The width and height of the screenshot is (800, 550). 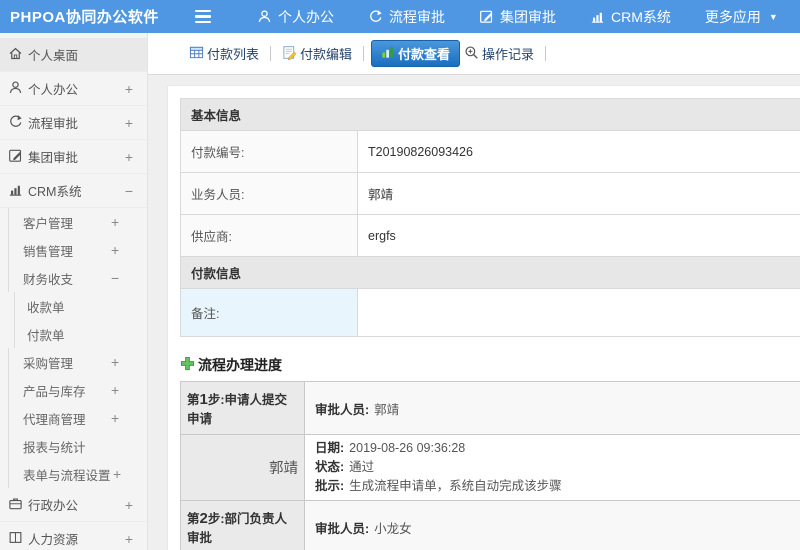 I want to click on section-title: 付款信息, so click(x=490, y=272).